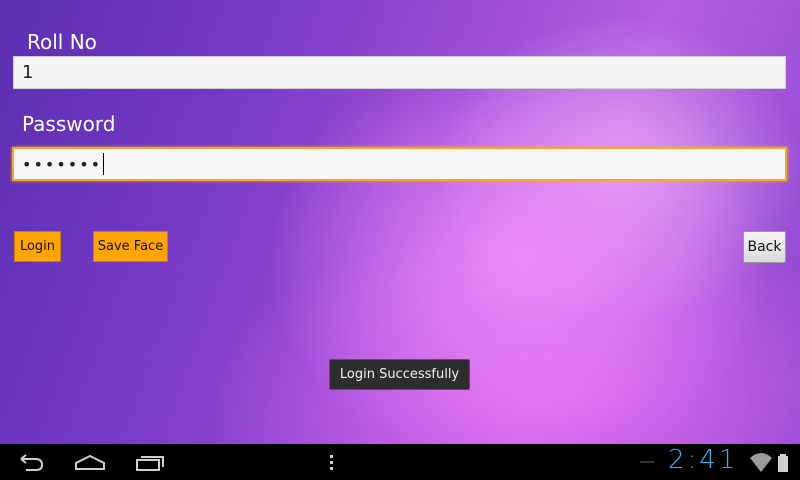  I want to click on roll-no-input: 1, so click(399, 72).